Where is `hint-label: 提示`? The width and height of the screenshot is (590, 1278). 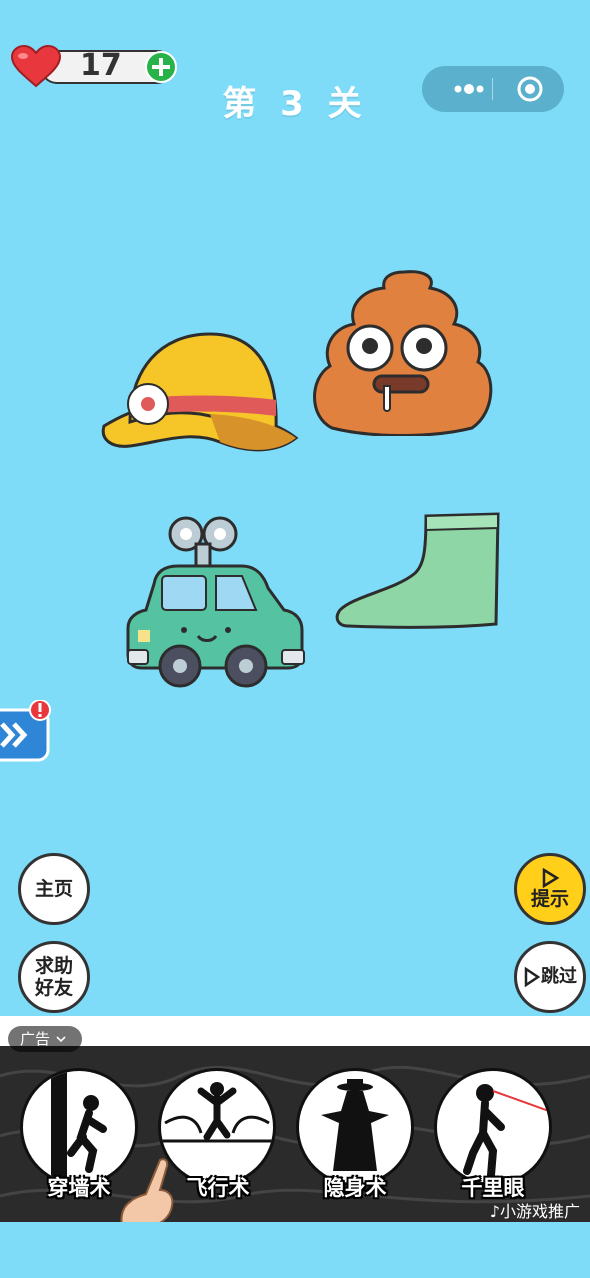 hint-label: 提示 is located at coordinates (549, 899).